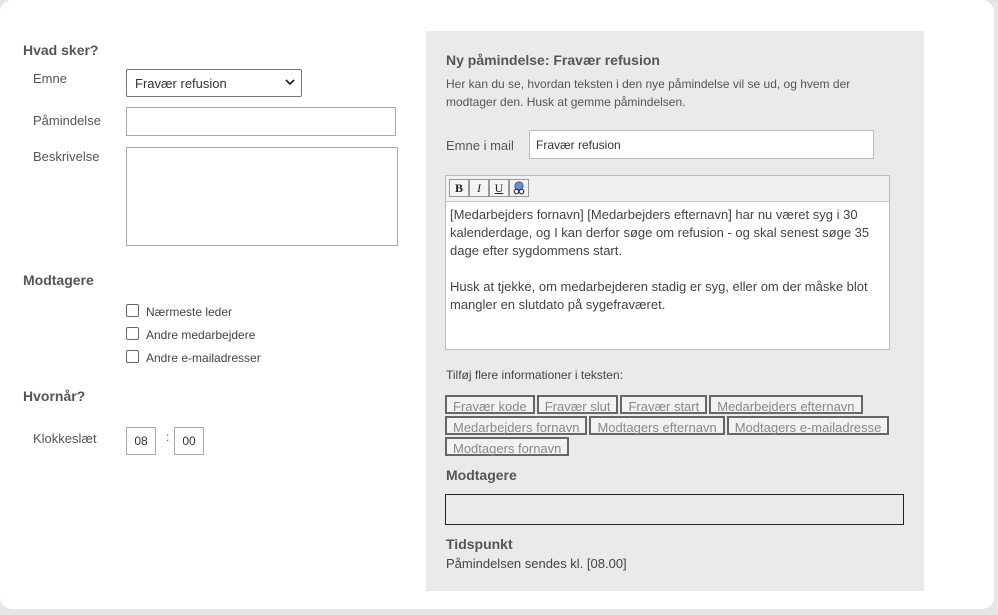 The height and width of the screenshot is (615, 998). What do you see at coordinates (479, 188) in the screenshot?
I see `italic-button: I` at bounding box center [479, 188].